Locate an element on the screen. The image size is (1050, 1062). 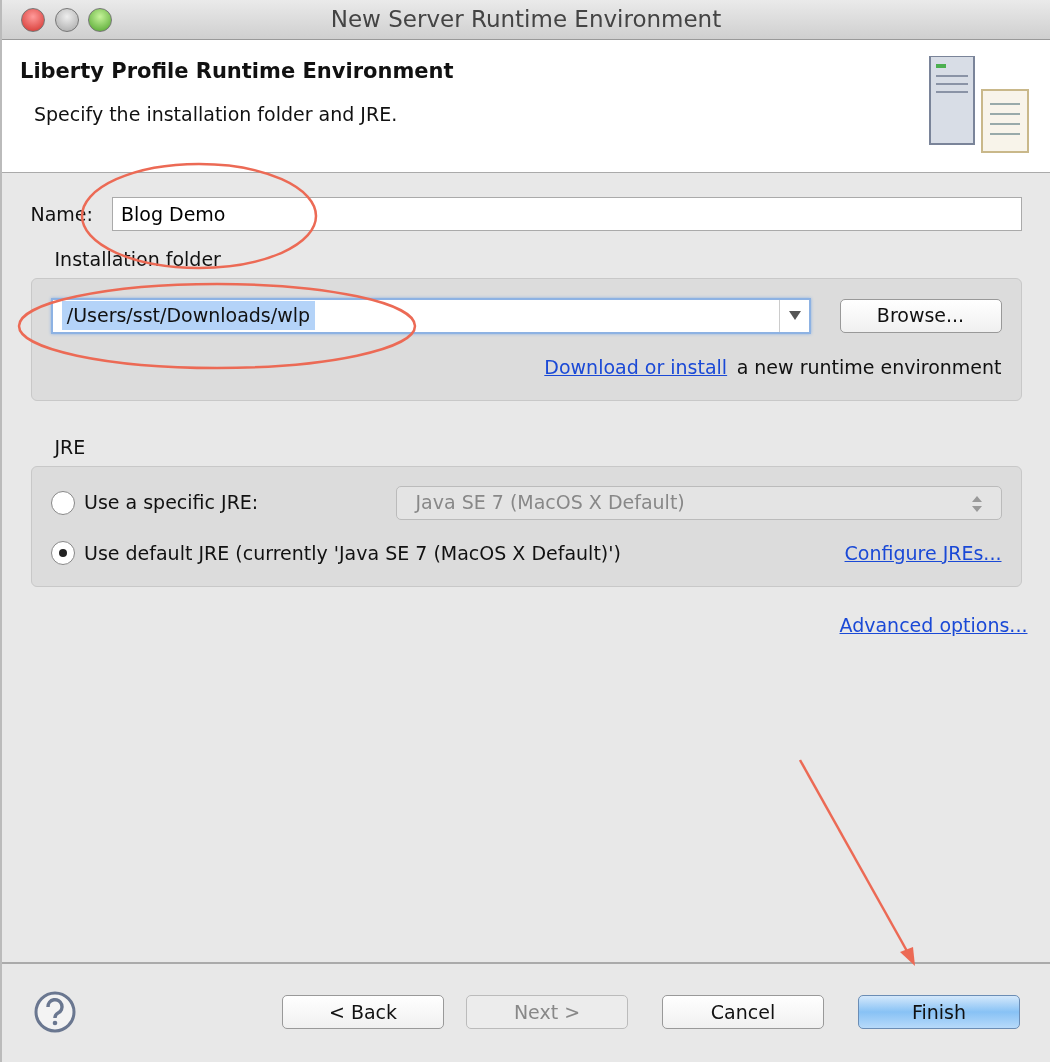
radio-button is located at coordinates (62, 552).